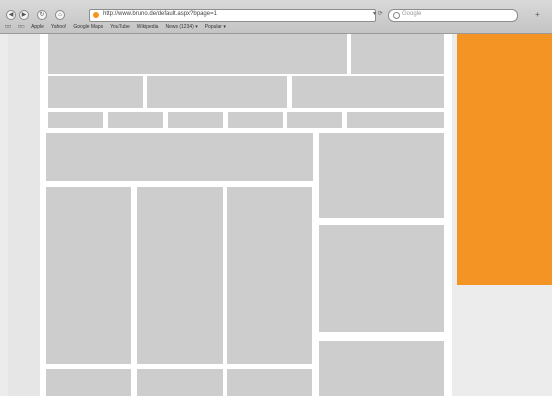  What do you see at coordinates (504, 159) in the screenshot?
I see `advertisement-panel` at bounding box center [504, 159].